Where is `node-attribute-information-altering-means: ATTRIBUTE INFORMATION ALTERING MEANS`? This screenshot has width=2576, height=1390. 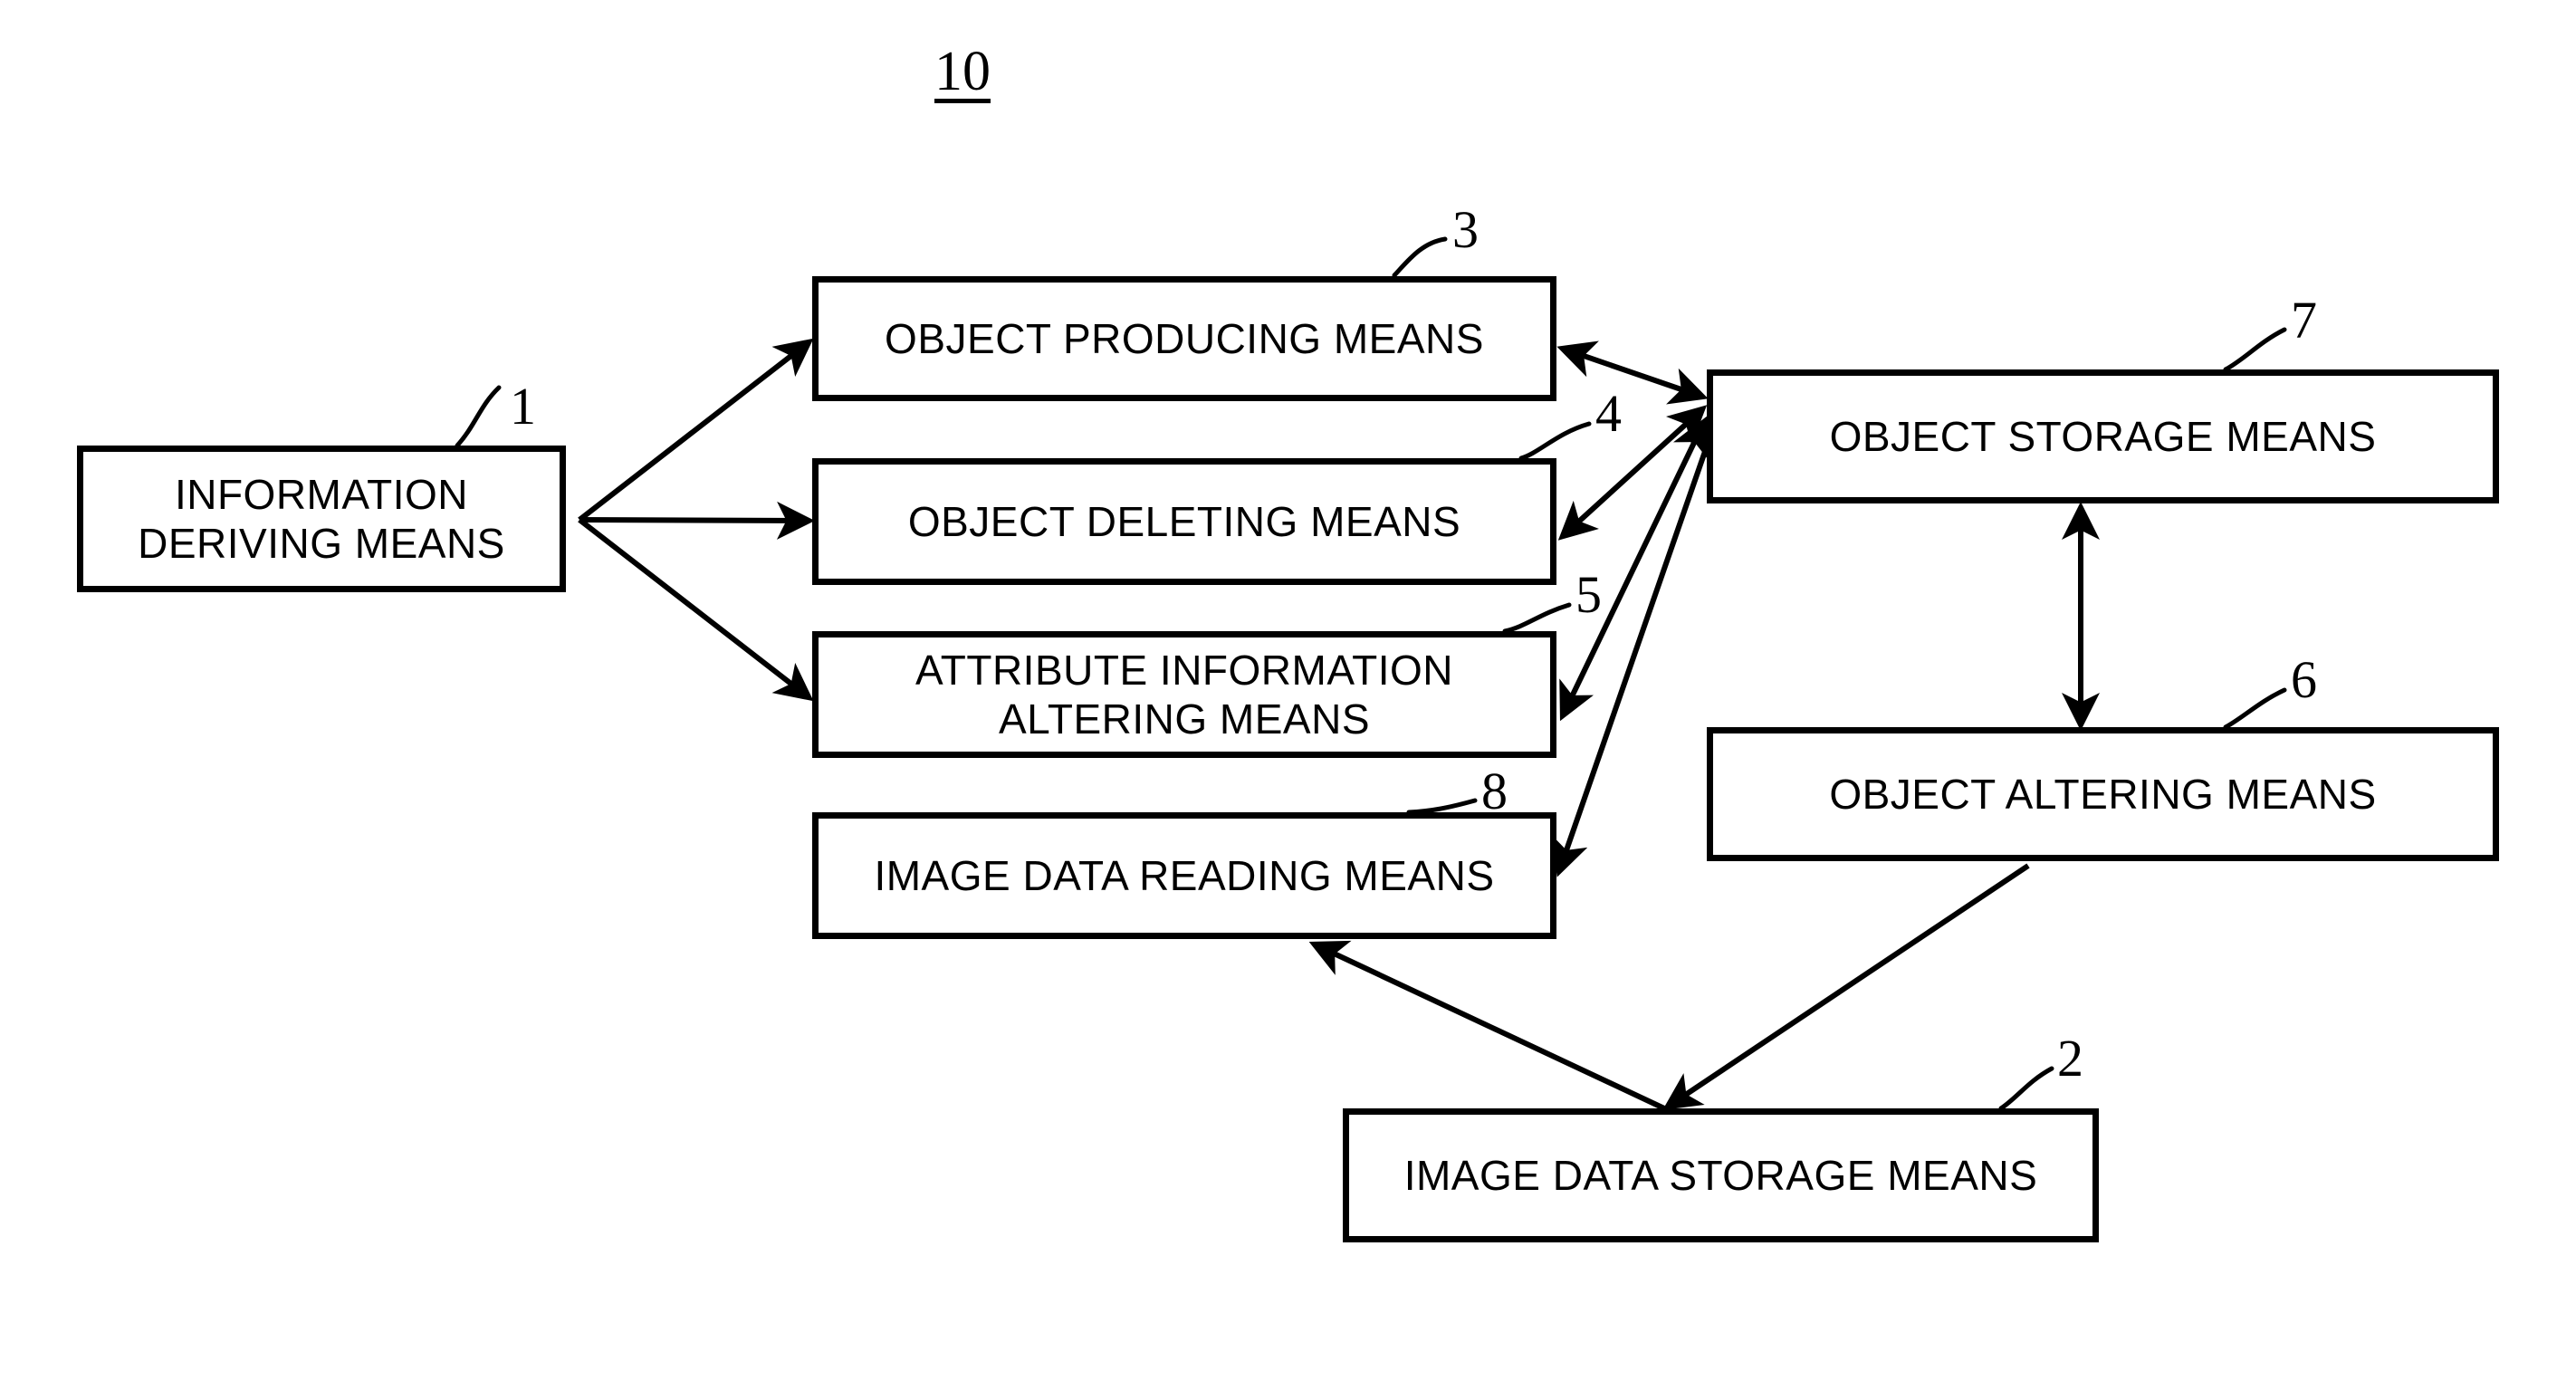
node-attribute-information-altering-means: ATTRIBUTE INFORMATION ALTERING MEANS is located at coordinates (1184, 694).